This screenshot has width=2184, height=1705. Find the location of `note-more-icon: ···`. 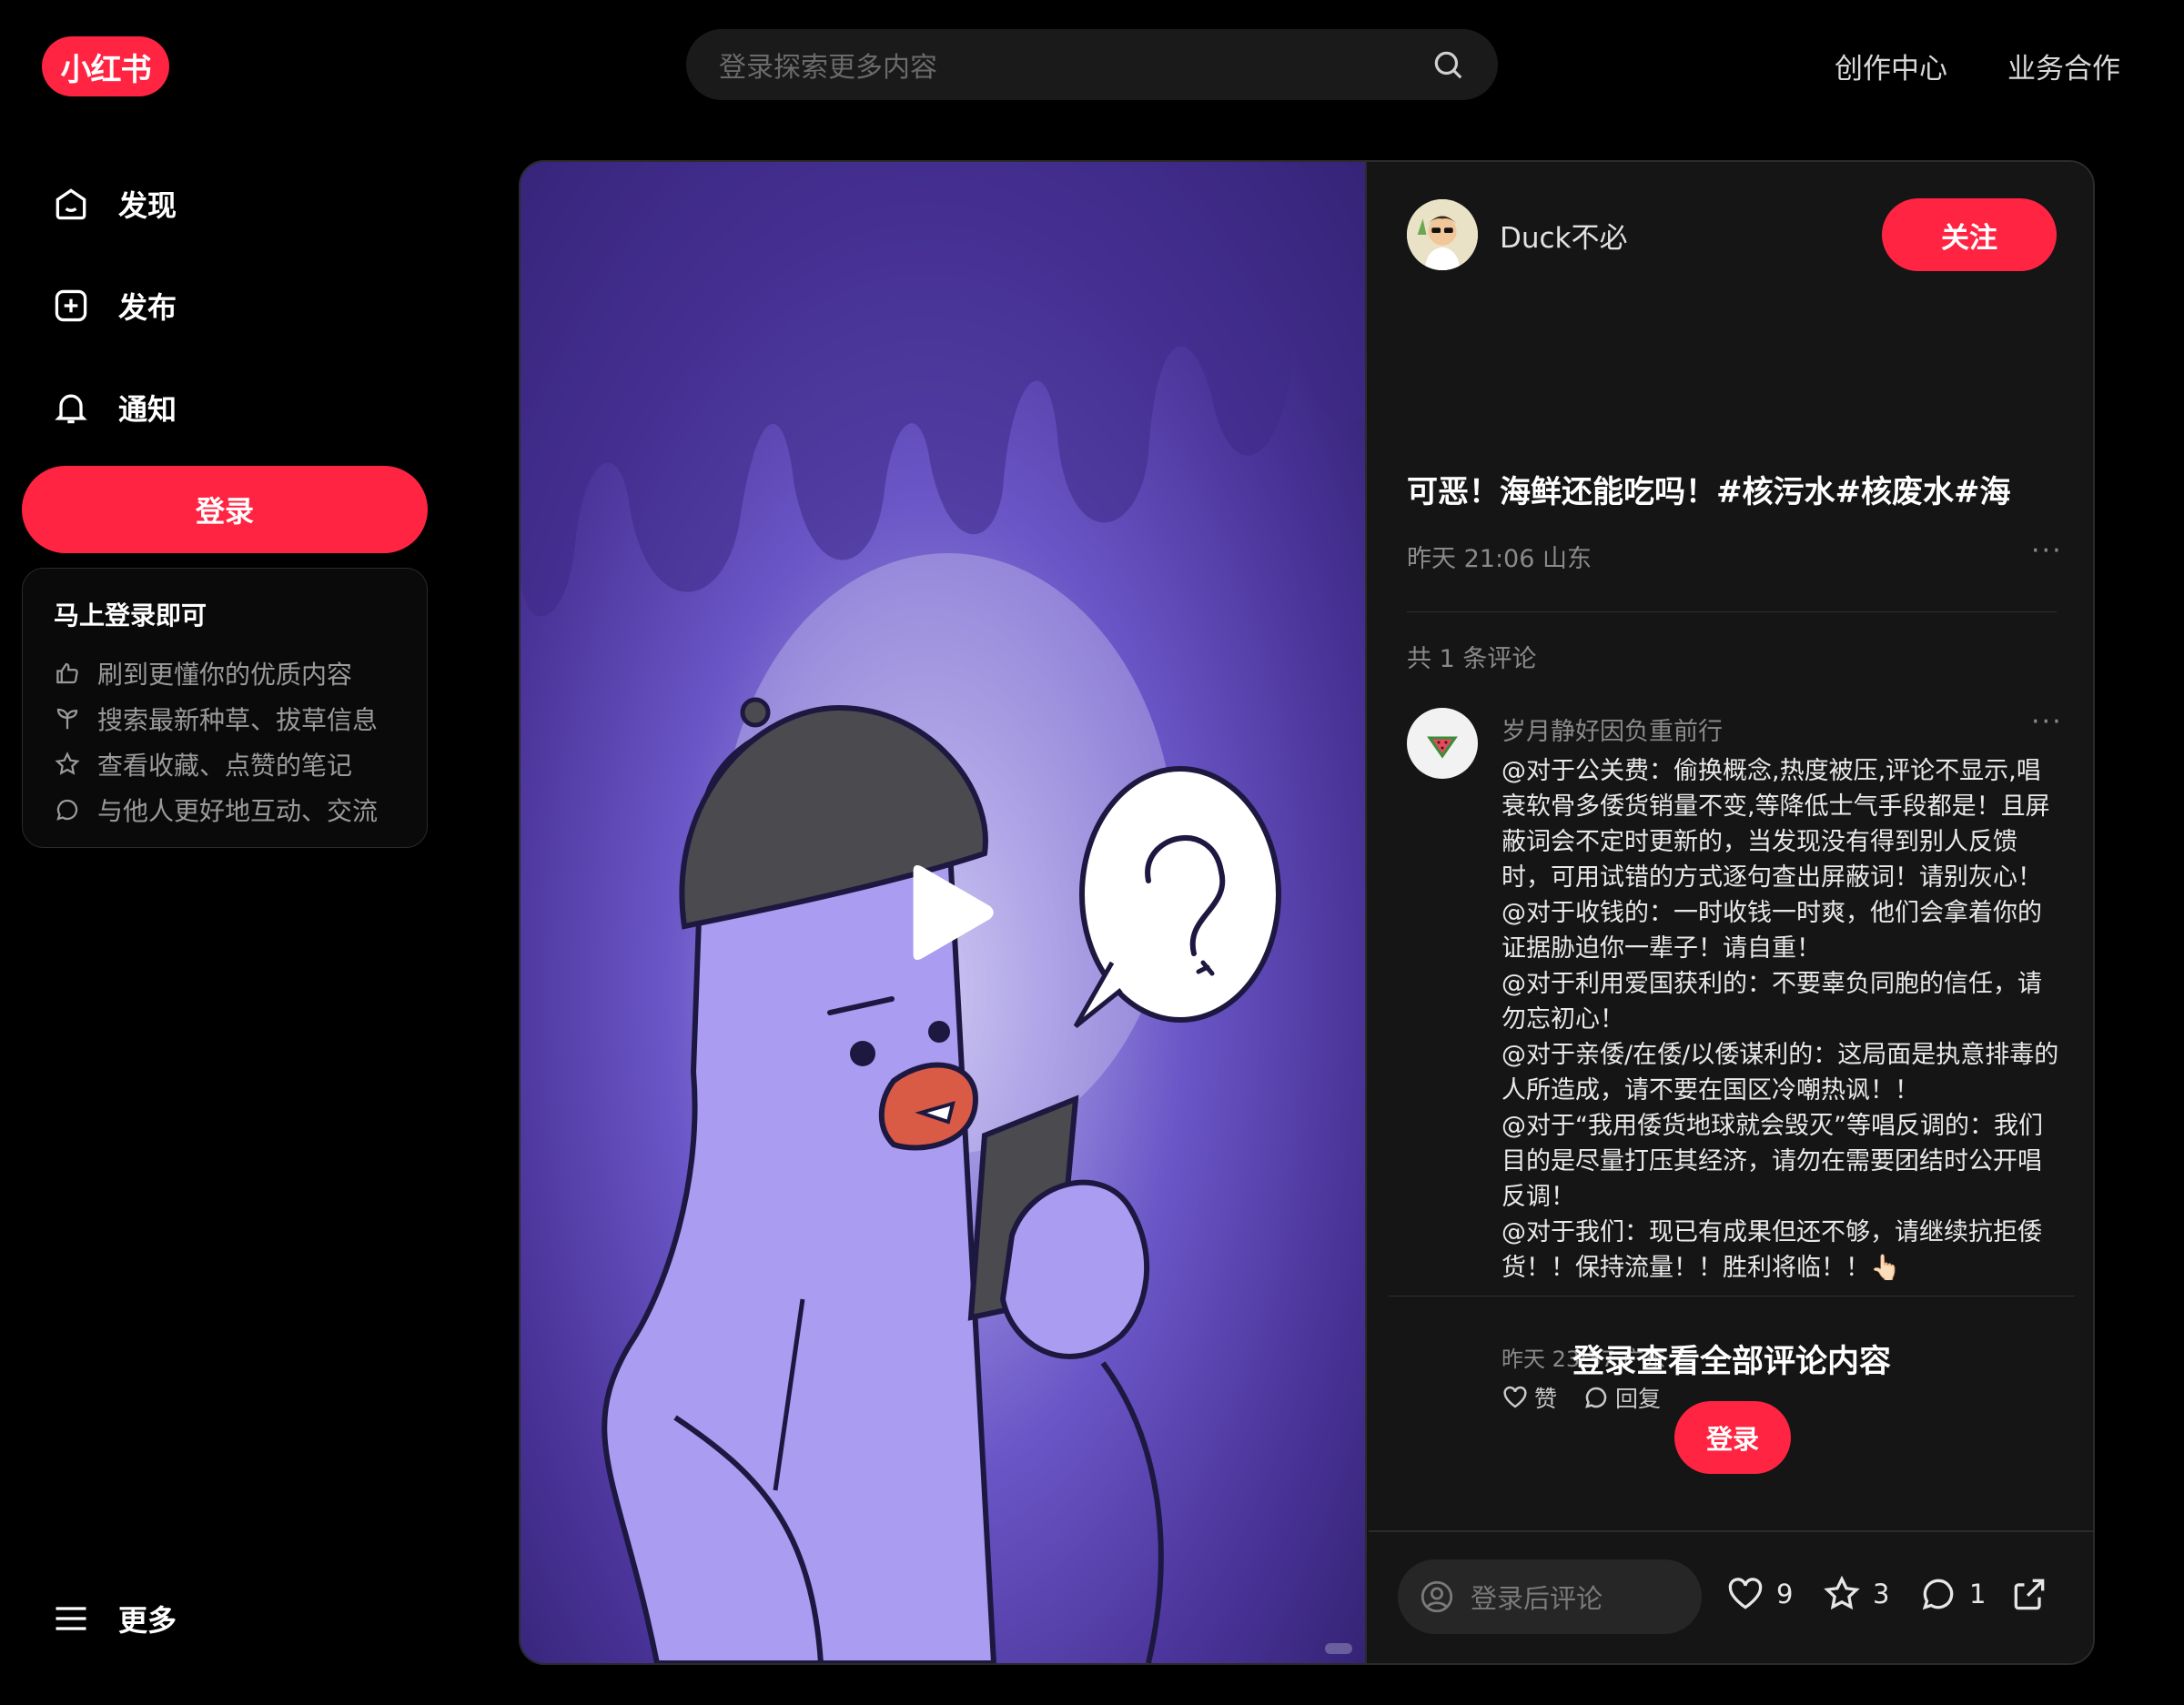

note-more-icon: ··· is located at coordinates (2047, 551).